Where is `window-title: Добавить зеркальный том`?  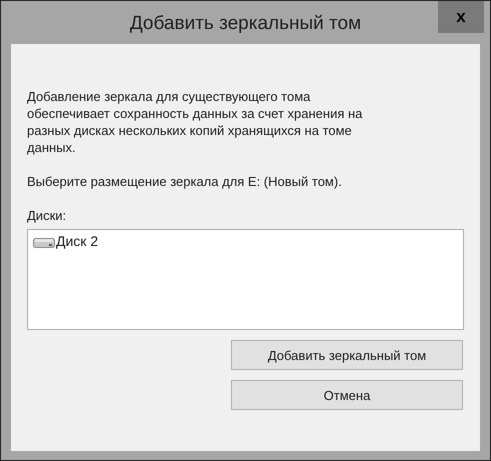 window-title: Добавить зеркальный том is located at coordinates (246, 24).